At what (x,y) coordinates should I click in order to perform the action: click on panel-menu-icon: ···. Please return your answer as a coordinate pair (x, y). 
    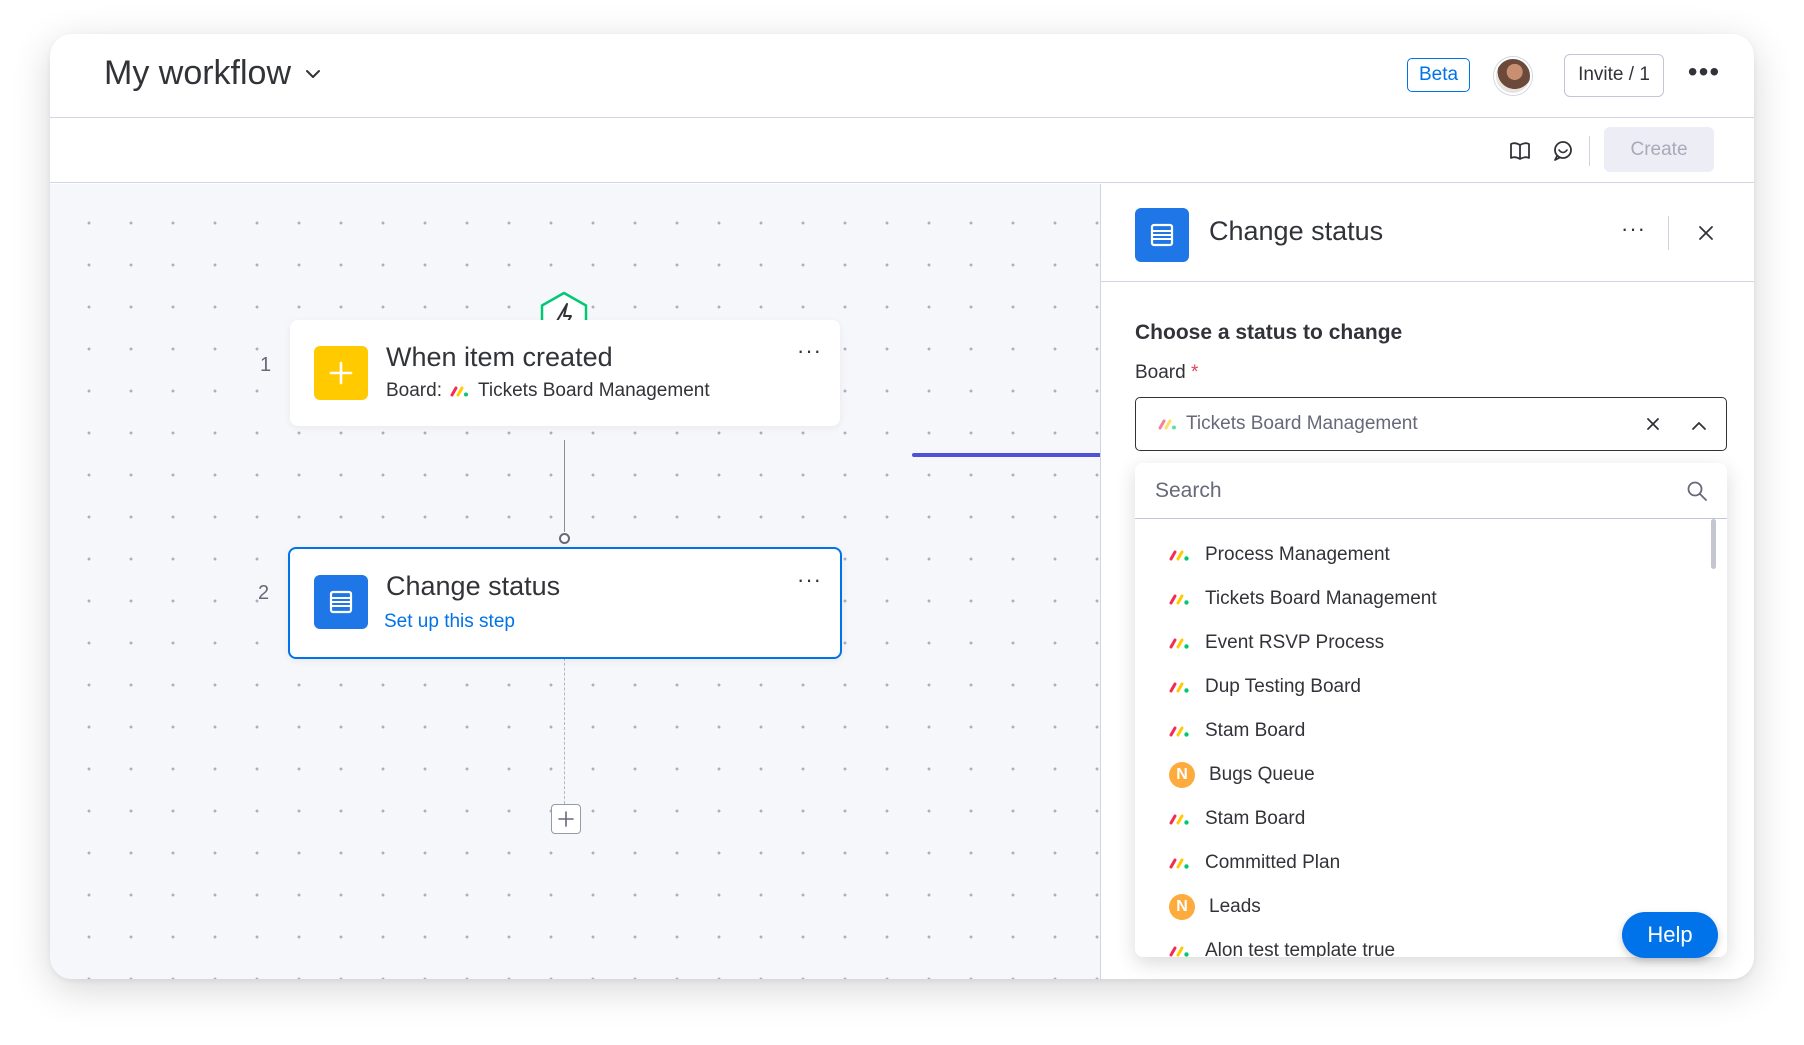
    Looking at the image, I should click on (1633, 229).